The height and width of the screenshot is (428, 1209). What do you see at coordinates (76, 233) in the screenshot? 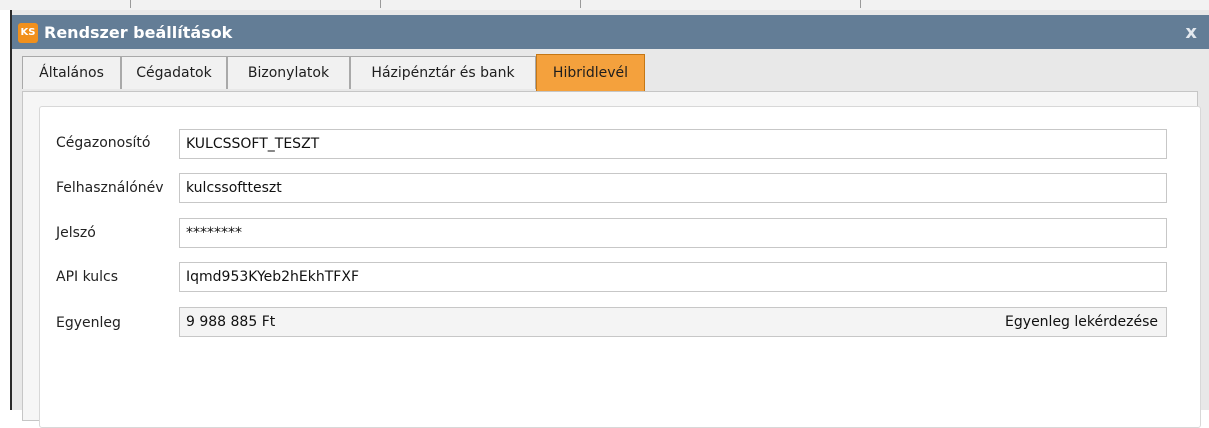
I see `password-label: Jelszó` at bounding box center [76, 233].